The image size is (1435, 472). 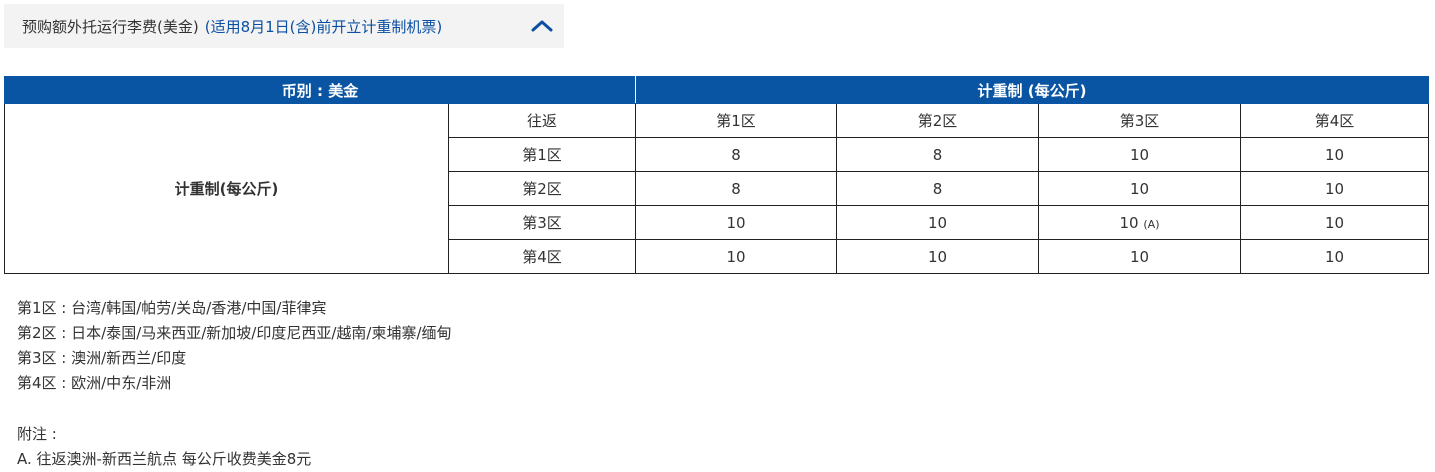 I want to click on row-zone-label: 第4区, so click(x=542, y=256).